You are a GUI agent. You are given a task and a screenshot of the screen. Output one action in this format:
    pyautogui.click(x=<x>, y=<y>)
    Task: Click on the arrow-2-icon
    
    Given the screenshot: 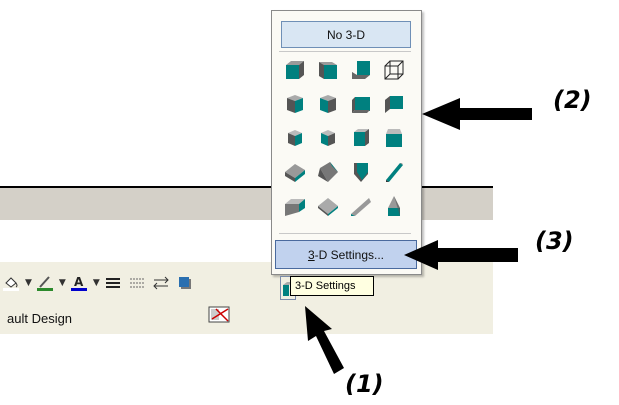 What is the action you would take?
    pyautogui.click(x=477, y=114)
    